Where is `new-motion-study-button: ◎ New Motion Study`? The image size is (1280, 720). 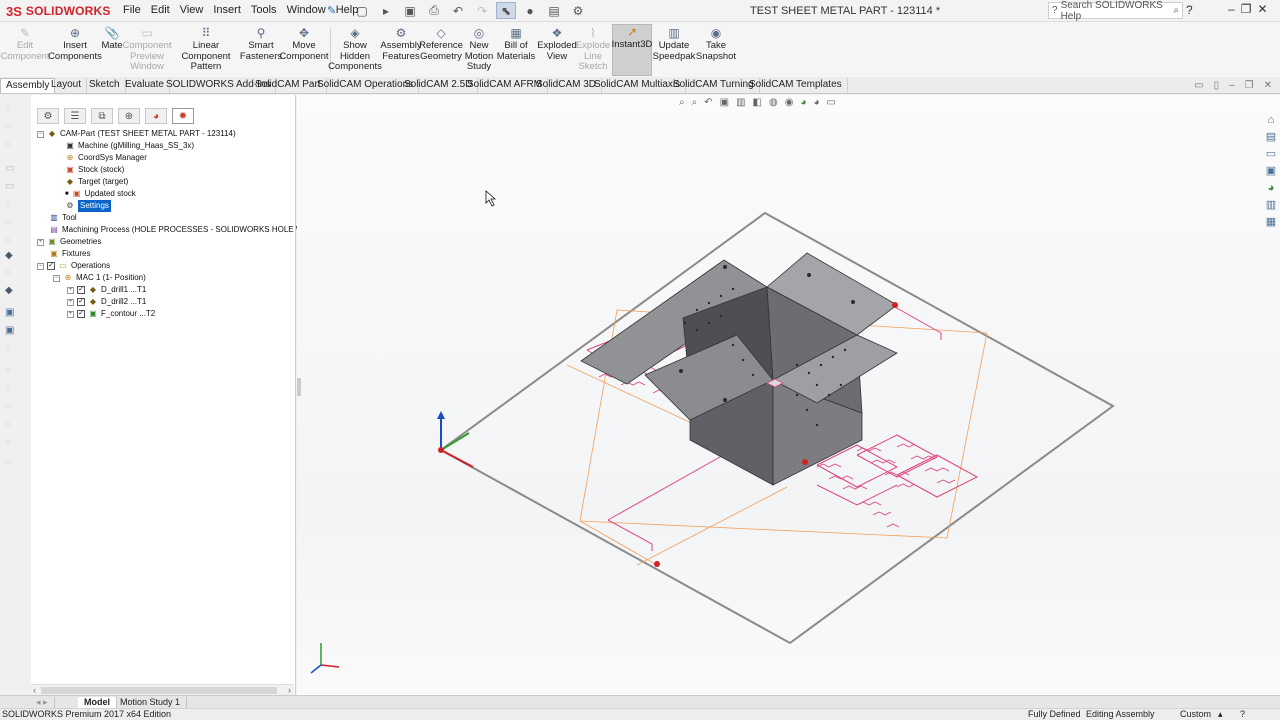 new-motion-study-button: ◎ New Motion Study is located at coordinates (479, 51).